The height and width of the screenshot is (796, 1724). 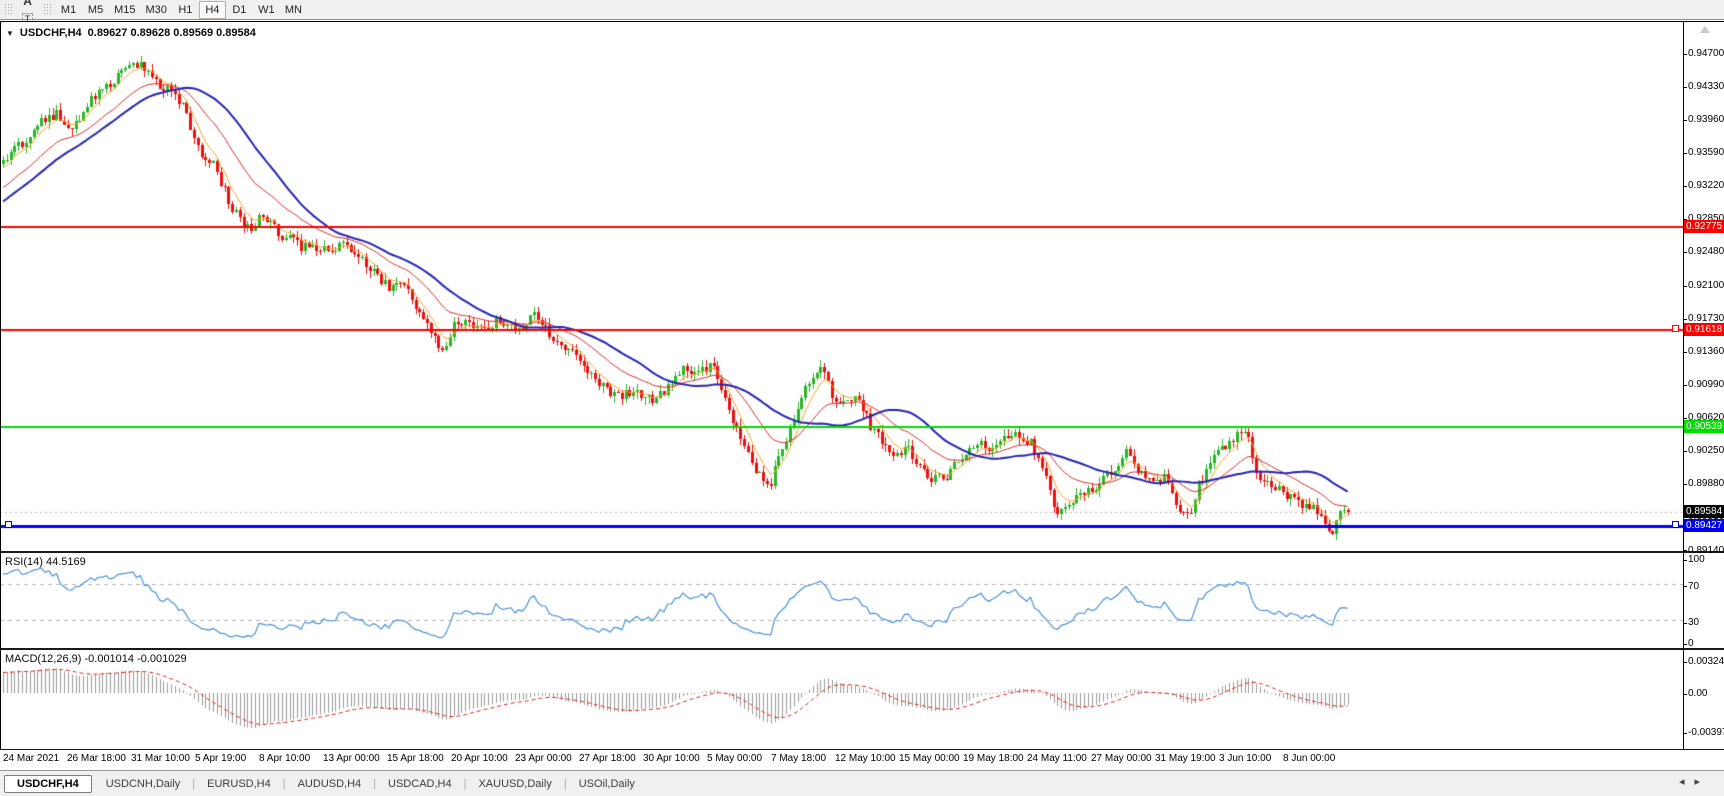 What do you see at coordinates (735, 758) in the screenshot?
I see `time-label: 5 May 00:00` at bounding box center [735, 758].